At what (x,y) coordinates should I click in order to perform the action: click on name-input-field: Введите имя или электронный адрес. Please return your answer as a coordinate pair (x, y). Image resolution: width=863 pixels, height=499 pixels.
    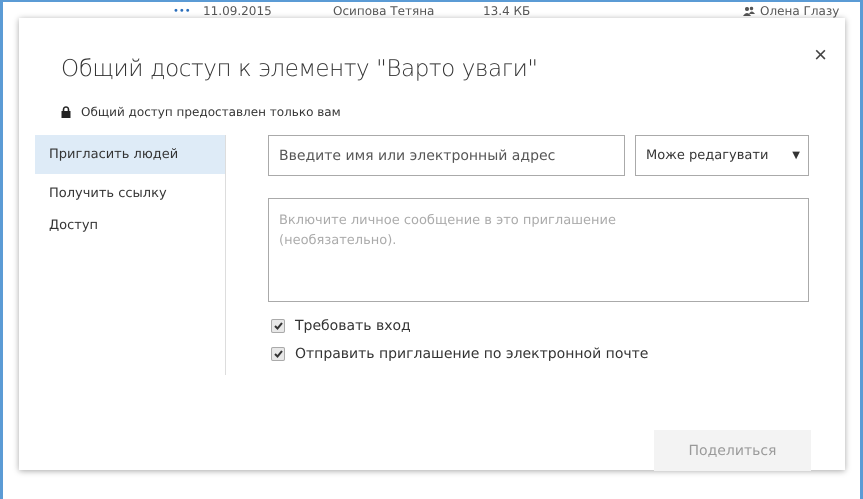
    Looking at the image, I should click on (446, 155).